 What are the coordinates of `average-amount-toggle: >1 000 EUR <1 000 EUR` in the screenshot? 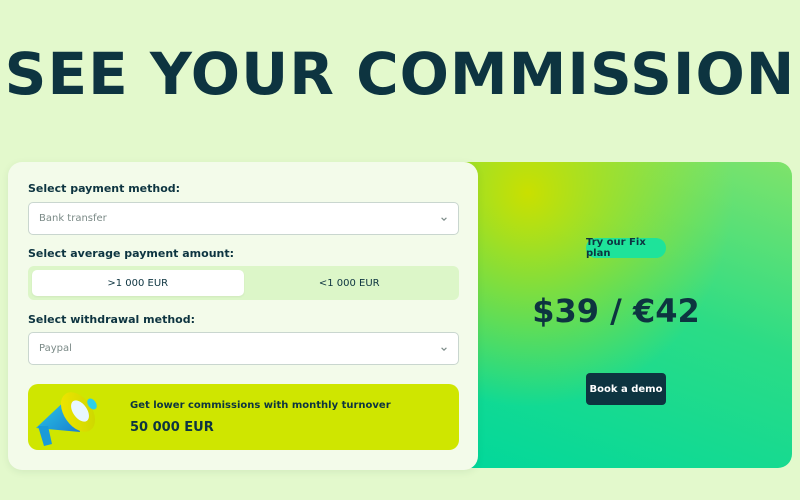 It's located at (243, 283).